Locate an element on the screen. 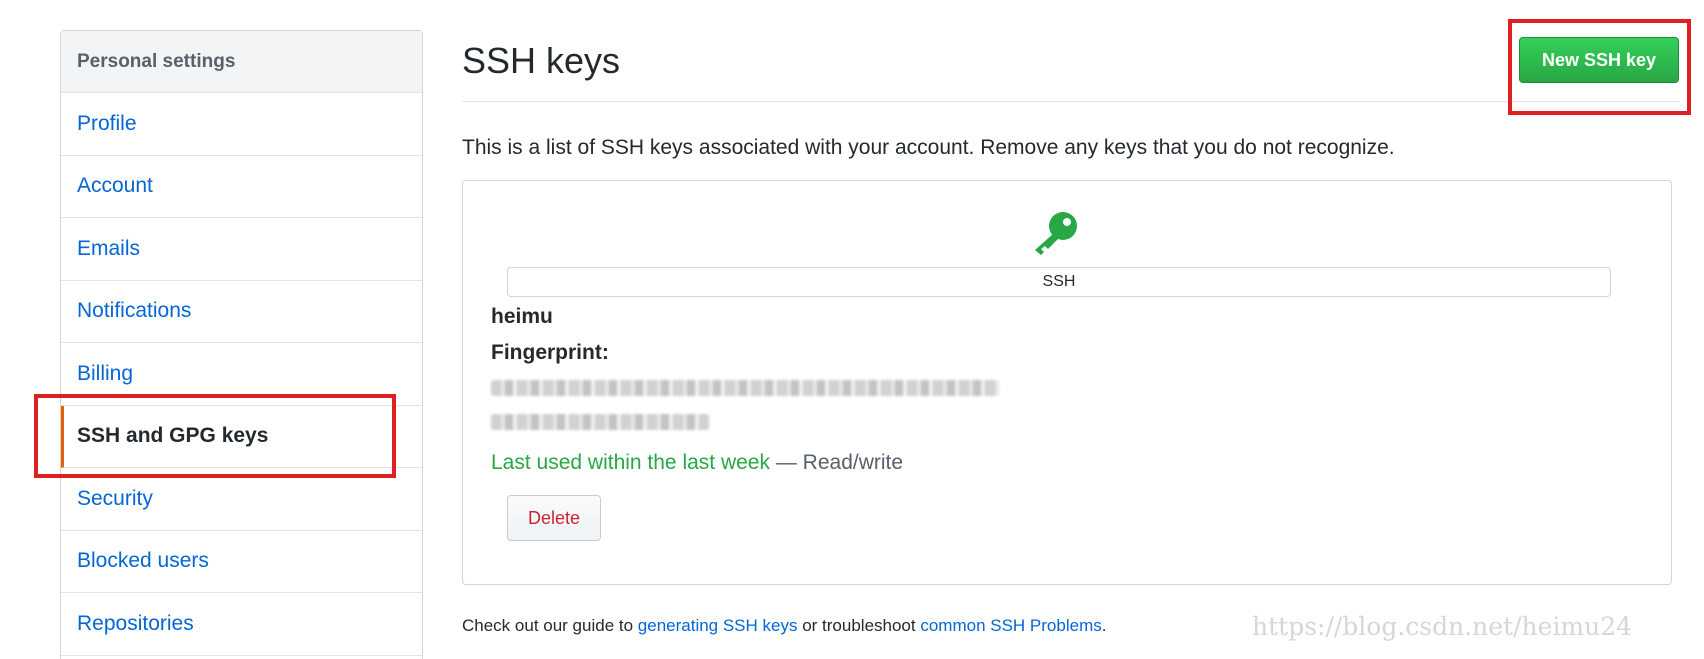  page-title: SSH keys is located at coordinates (541, 60).